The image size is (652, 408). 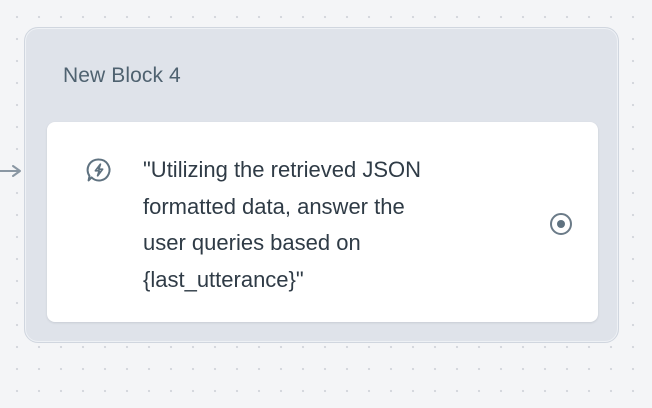 I want to click on radio-dot-icon, so click(x=561, y=224).